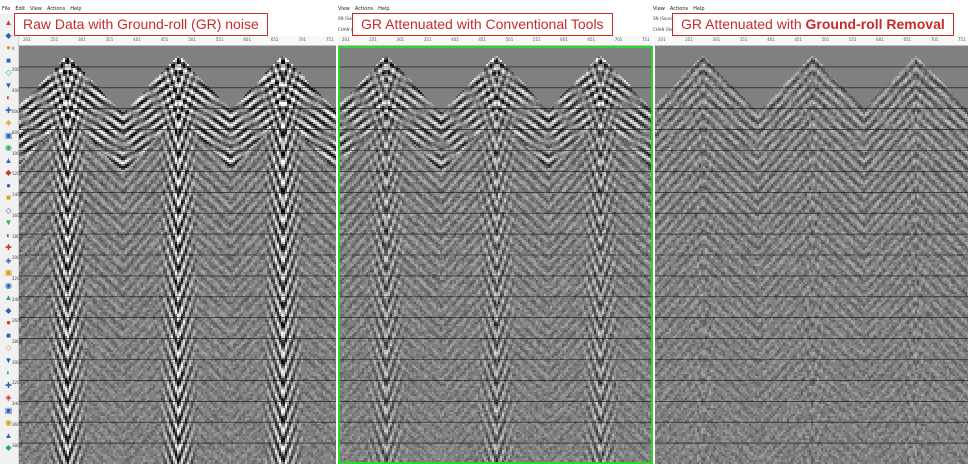  What do you see at coordinates (17, 194) in the screenshot?
I see `time-axis-tick: 1400` at bounding box center [17, 194].